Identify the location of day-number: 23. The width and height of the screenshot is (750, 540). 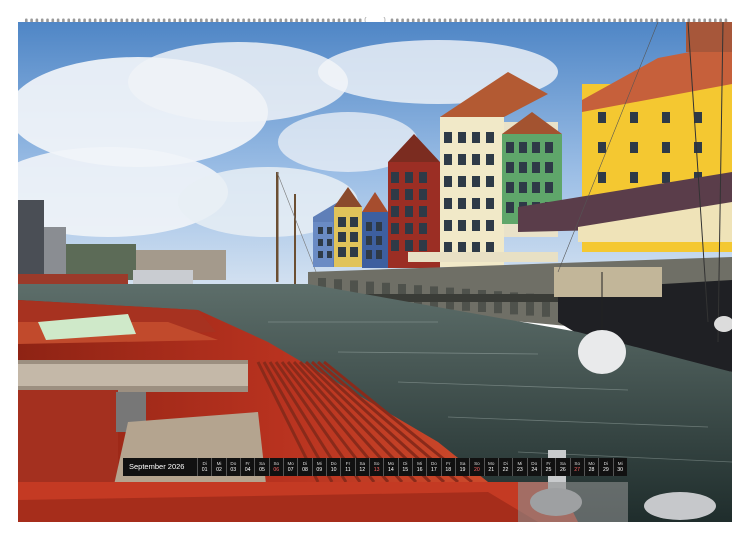
(519, 470).